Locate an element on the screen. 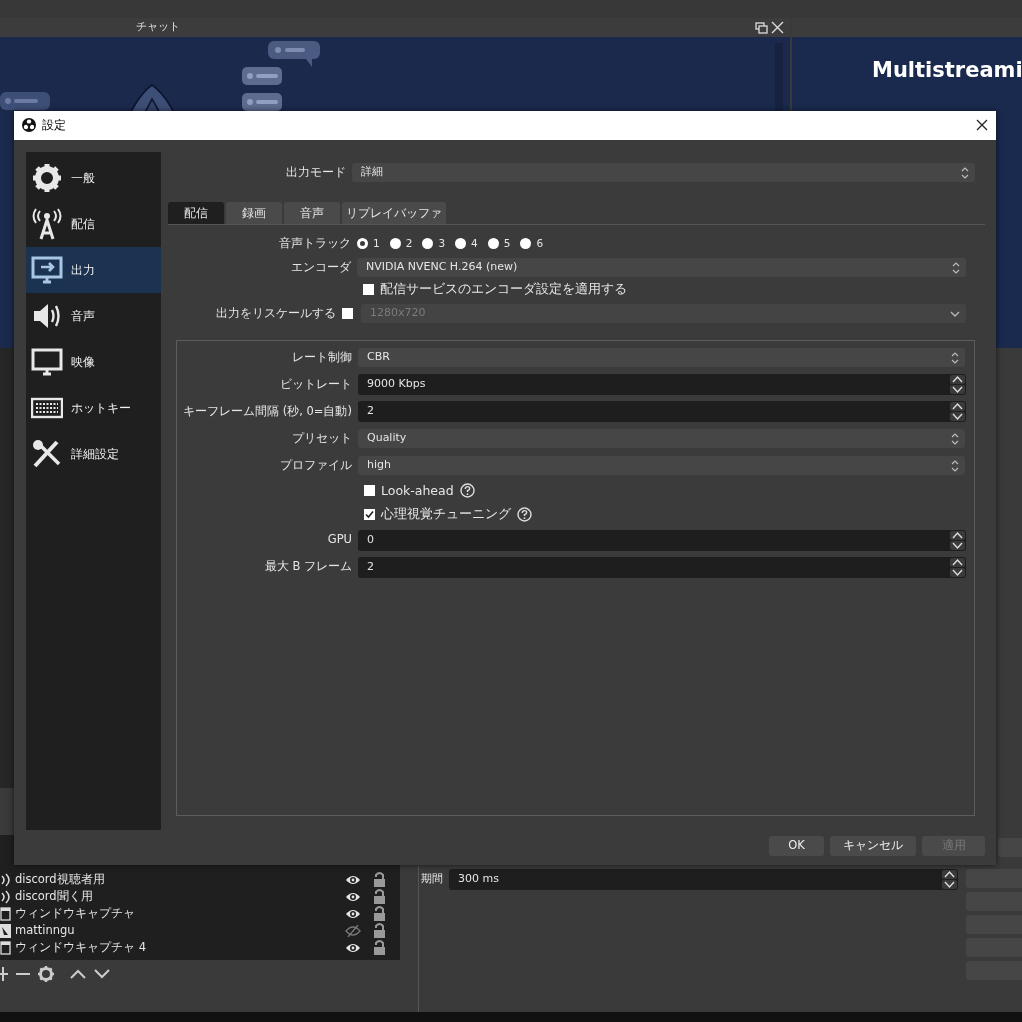  source-name: discord聞く用 is located at coordinates (54, 896).